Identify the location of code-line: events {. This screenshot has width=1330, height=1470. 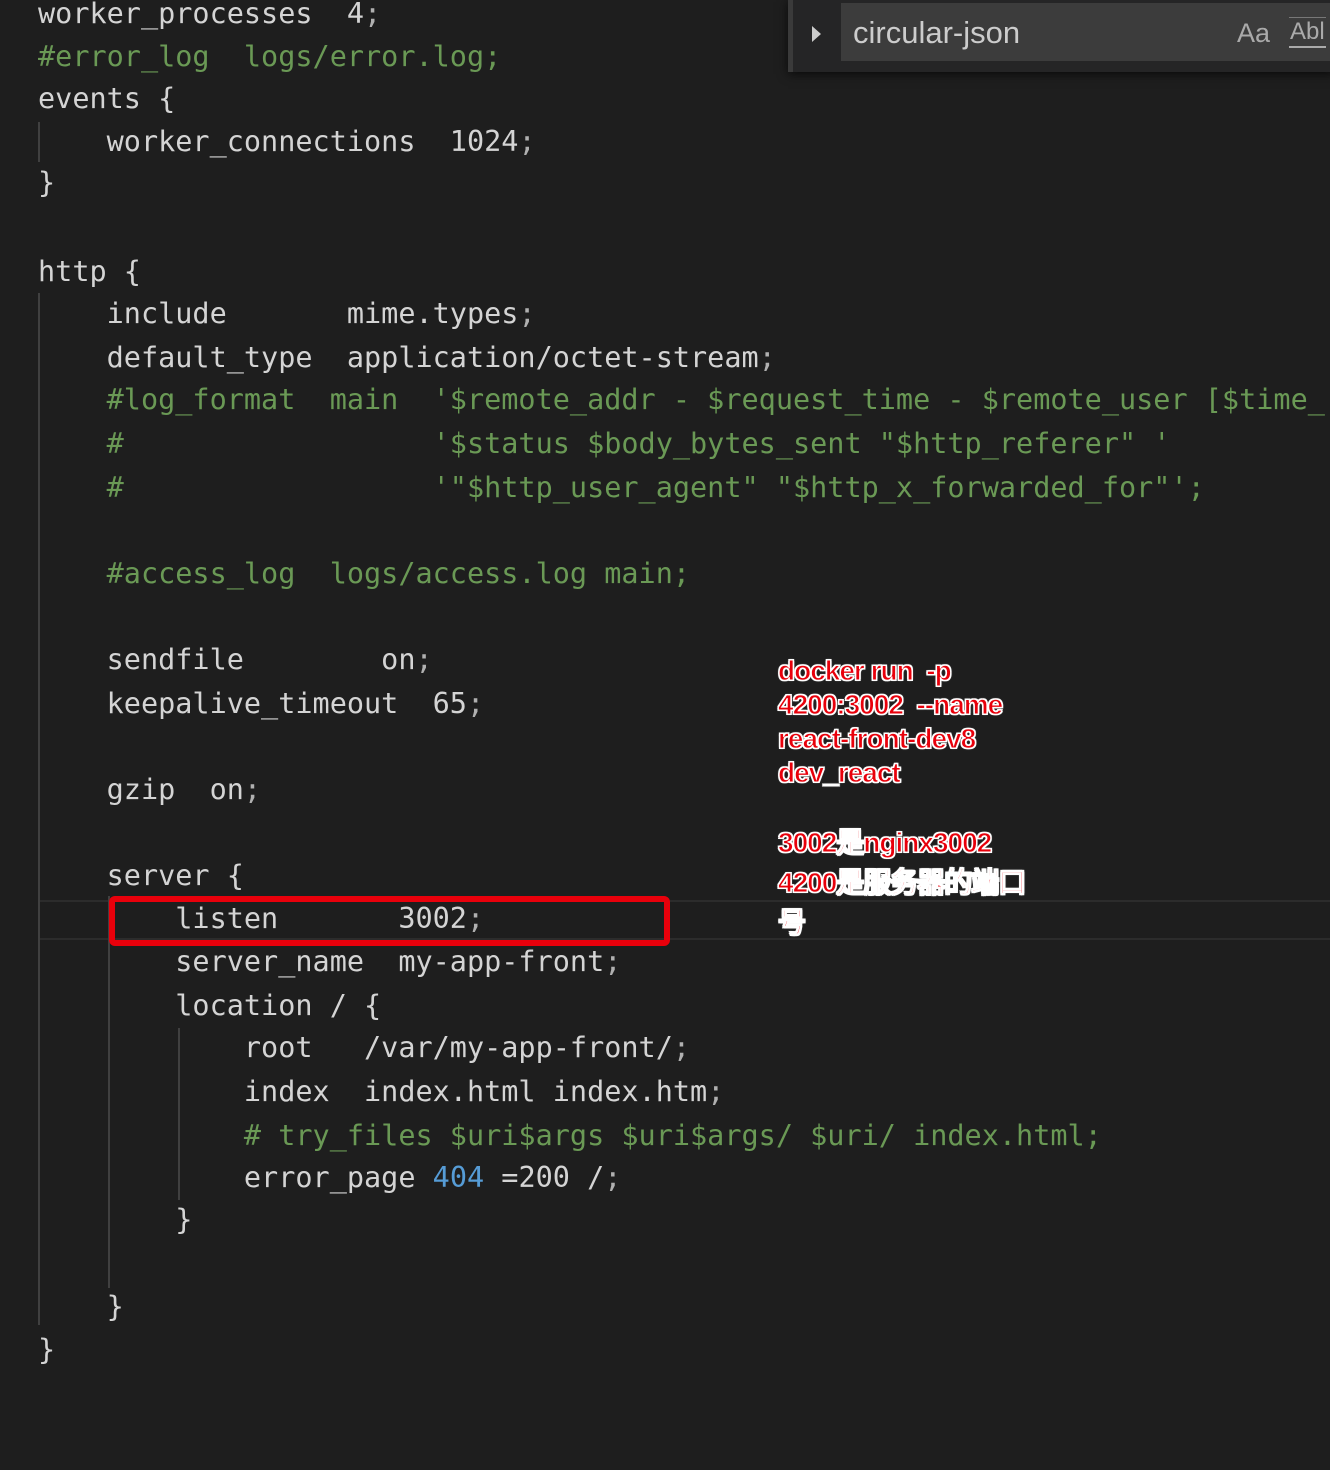
(106, 99).